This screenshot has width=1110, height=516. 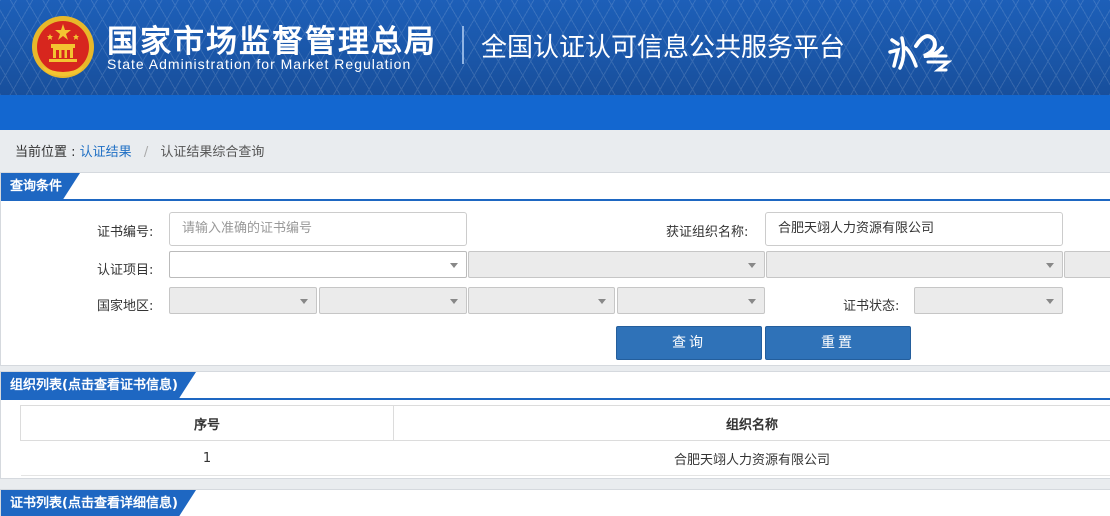 I want to click on breadcrumb-current: 认证结果综合查询, so click(x=212, y=152).